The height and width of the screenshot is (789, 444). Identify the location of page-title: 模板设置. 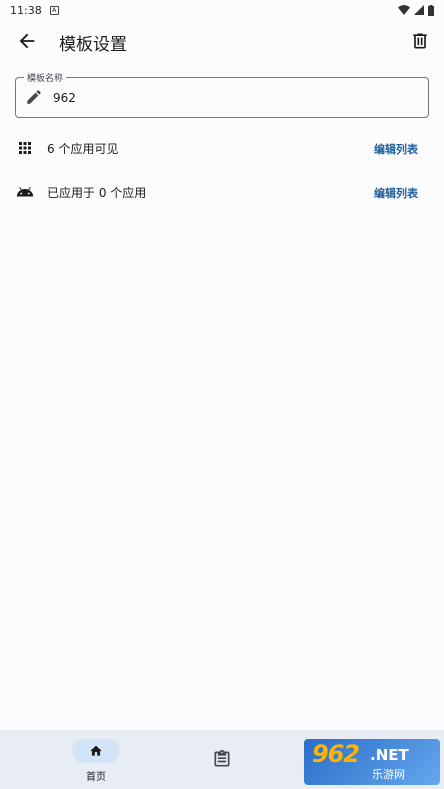
(93, 45).